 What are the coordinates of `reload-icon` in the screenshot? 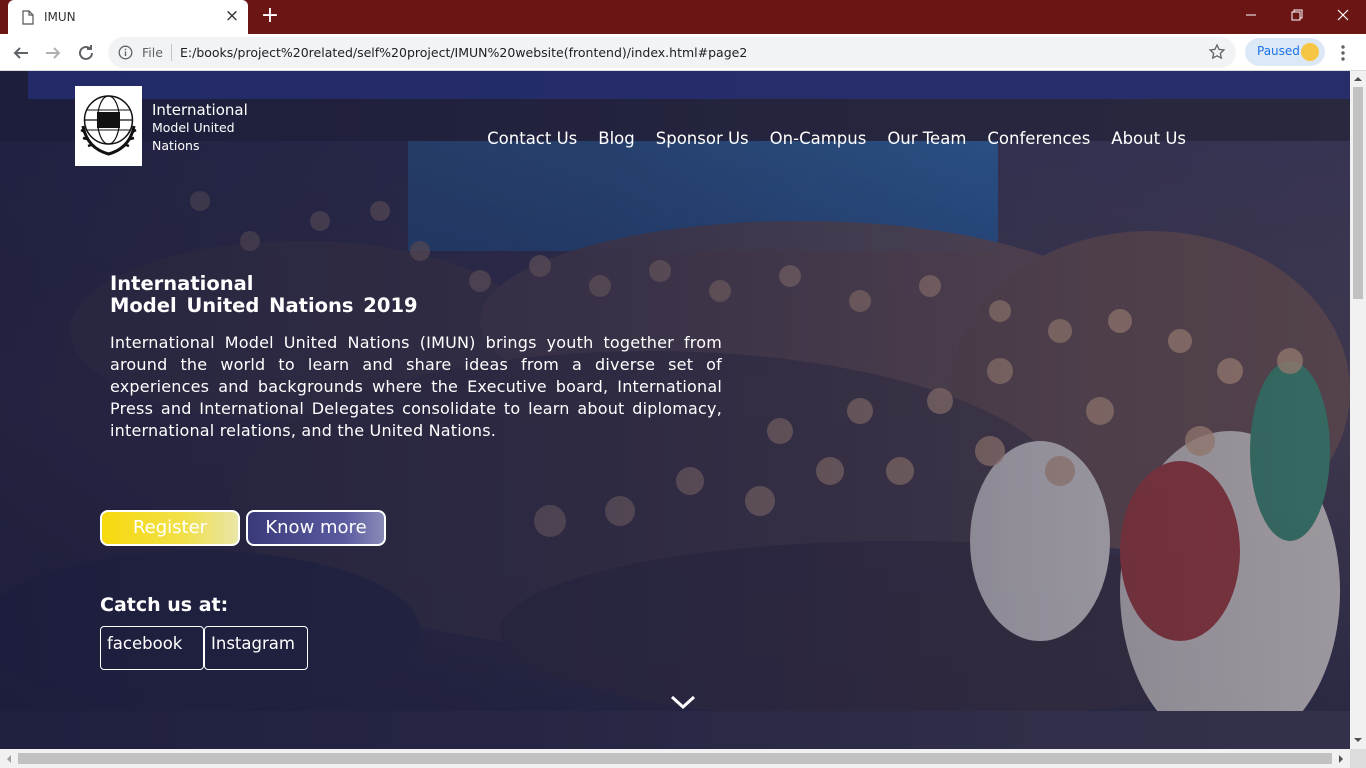 It's located at (86, 53).